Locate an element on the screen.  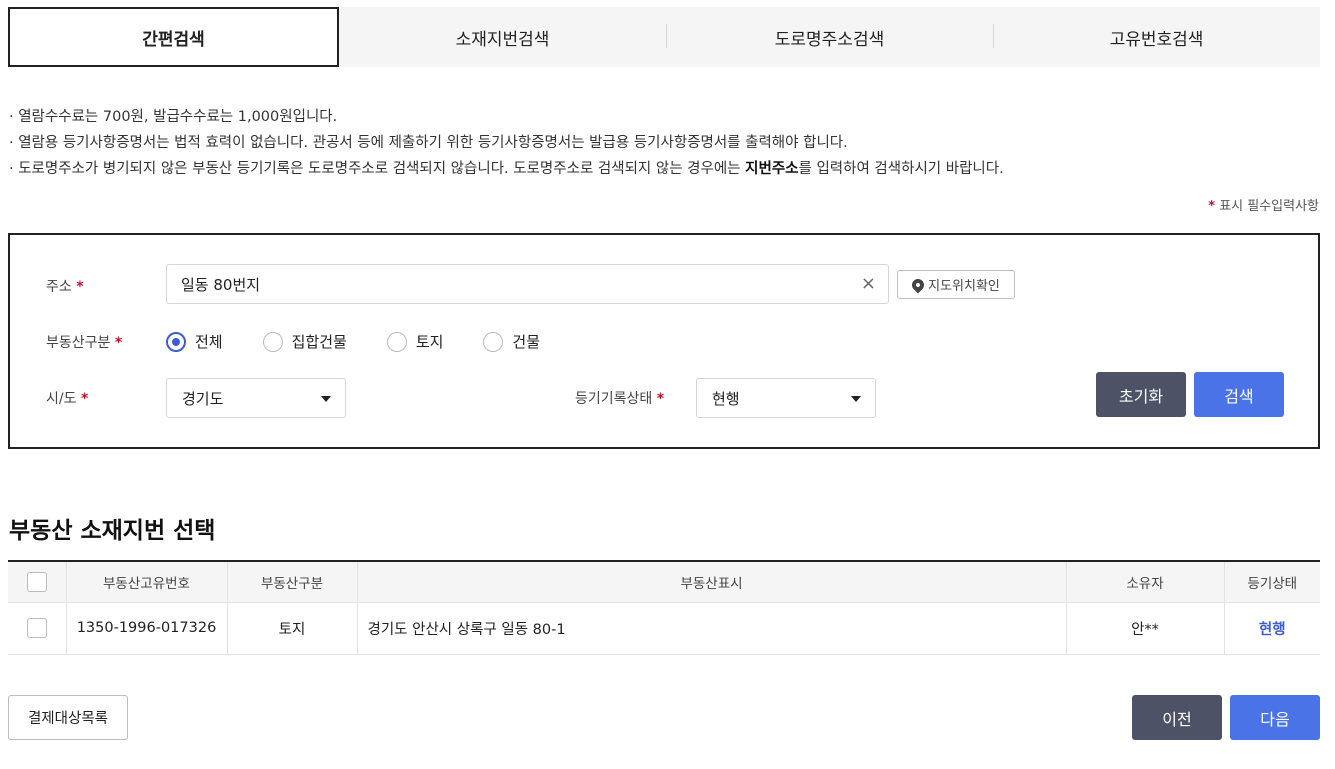
record-status-label-text: 등기기록상태 is located at coordinates (614, 399).